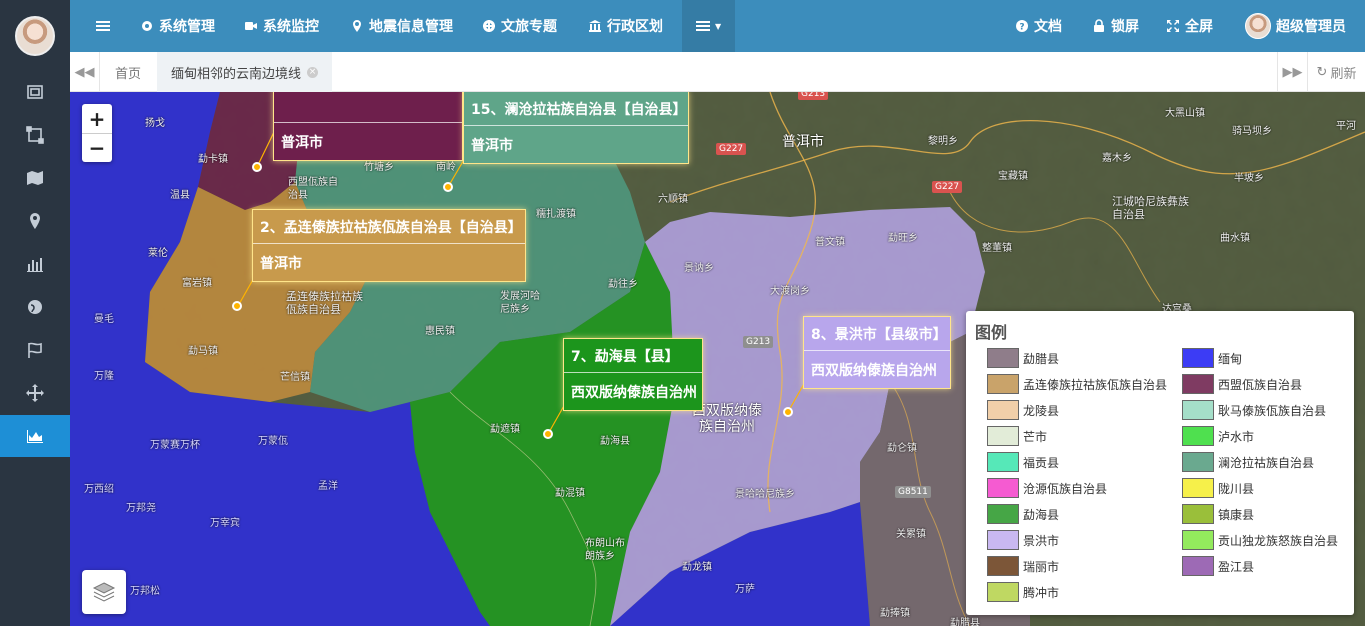 This screenshot has width=1365, height=626. Describe the element at coordinates (1041, 540) in the screenshot. I see `legend-label: 景洪市` at that location.